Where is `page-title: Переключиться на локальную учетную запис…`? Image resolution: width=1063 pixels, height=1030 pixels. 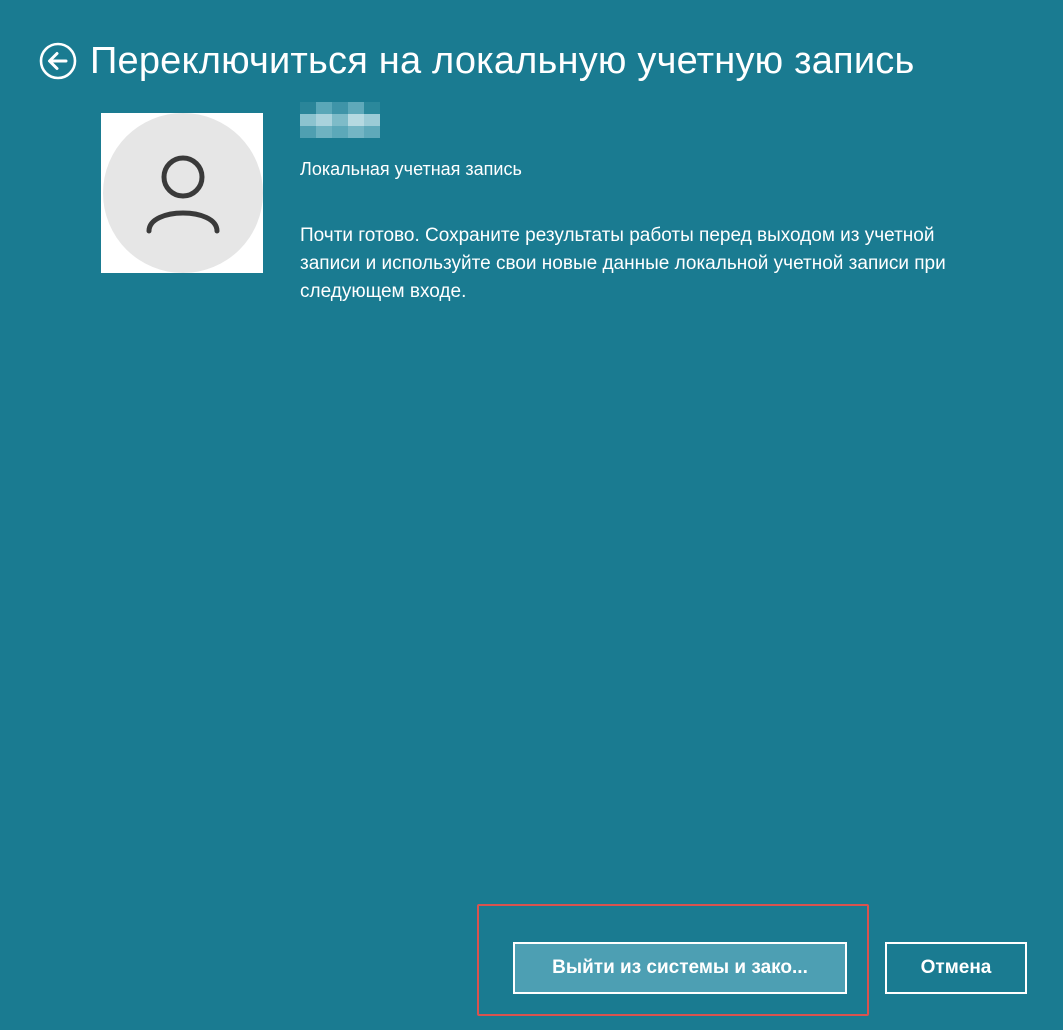
page-title: Переключиться на локальную учетную запис… is located at coordinates (502, 60).